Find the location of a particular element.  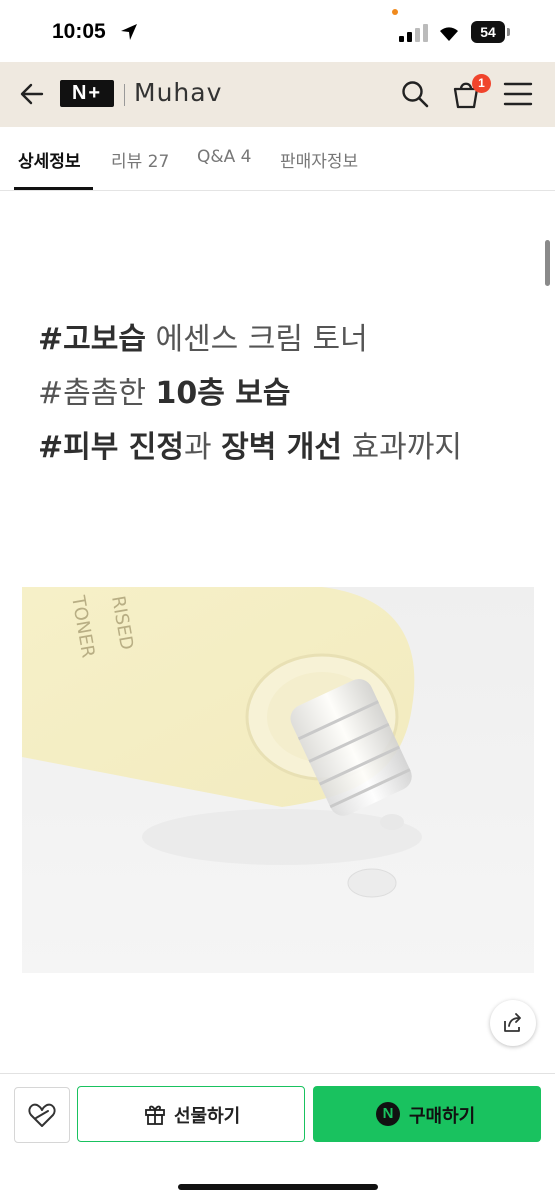

tab-qna: Q&A 4 is located at coordinates (224, 157).